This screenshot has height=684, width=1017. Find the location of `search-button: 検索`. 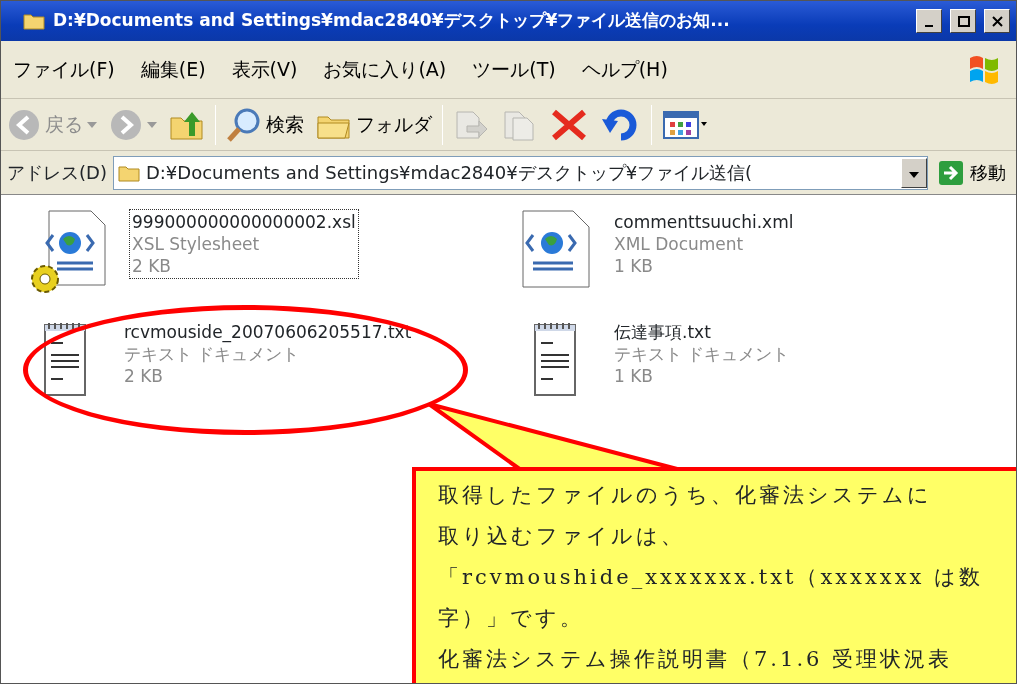

search-button: 検索 is located at coordinates (265, 124).